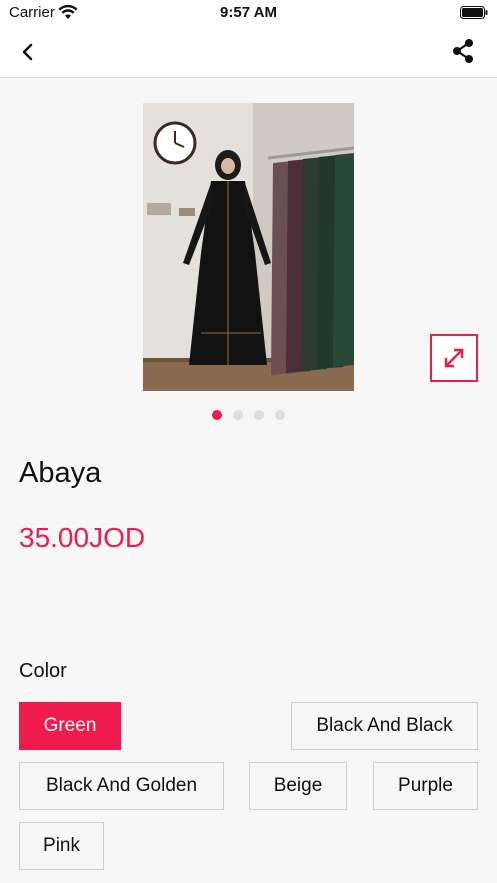  I want to click on clock: 9:57 AM, so click(248, 12).